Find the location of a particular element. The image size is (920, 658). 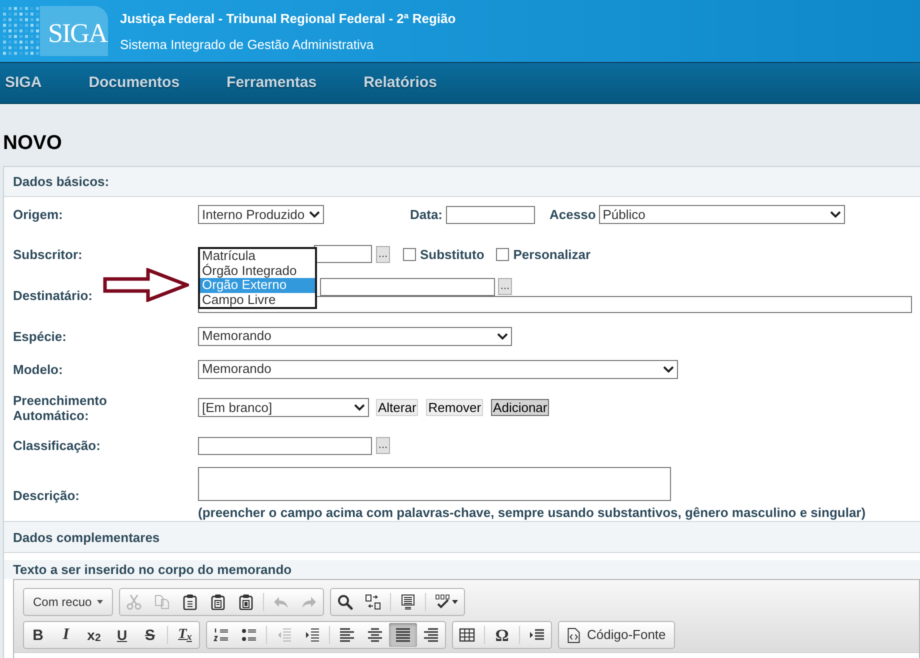

logo: SIGA is located at coordinates (74, 31).